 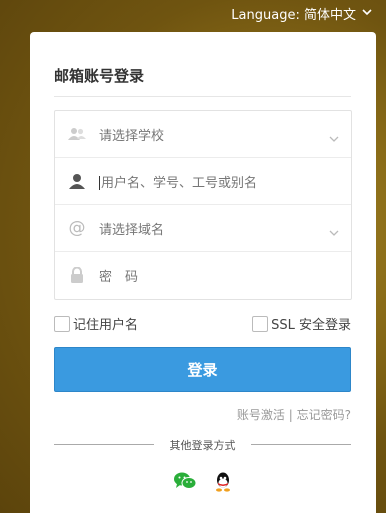 What do you see at coordinates (294, 414) in the screenshot?
I see `account-links: 账号激活 | 忘记密码?` at bounding box center [294, 414].